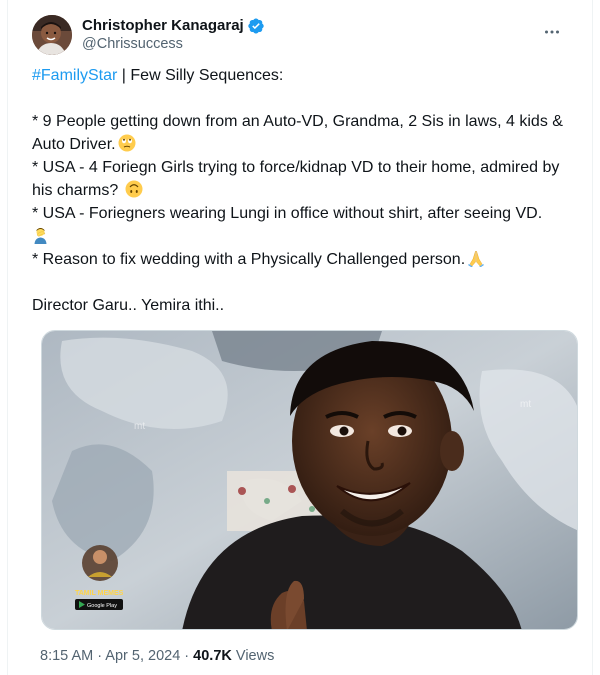 The height and width of the screenshot is (675, 600). Describe the element at coordinates (476, 258) in the screenshot. I see `folded-hands-emoji-icon` at that location.